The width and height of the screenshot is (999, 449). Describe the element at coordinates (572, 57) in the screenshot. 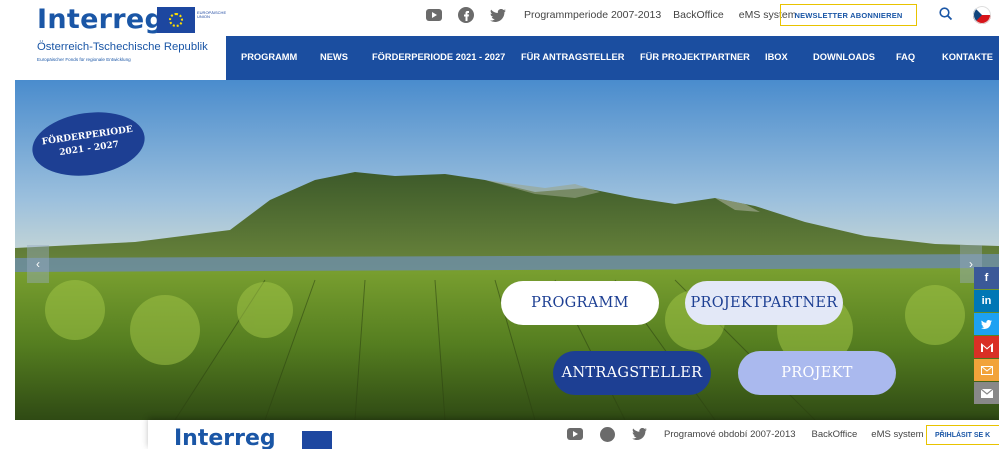

I see `nav-item-antragsteller: FÜR ANTRAGSTELLER` at that location.